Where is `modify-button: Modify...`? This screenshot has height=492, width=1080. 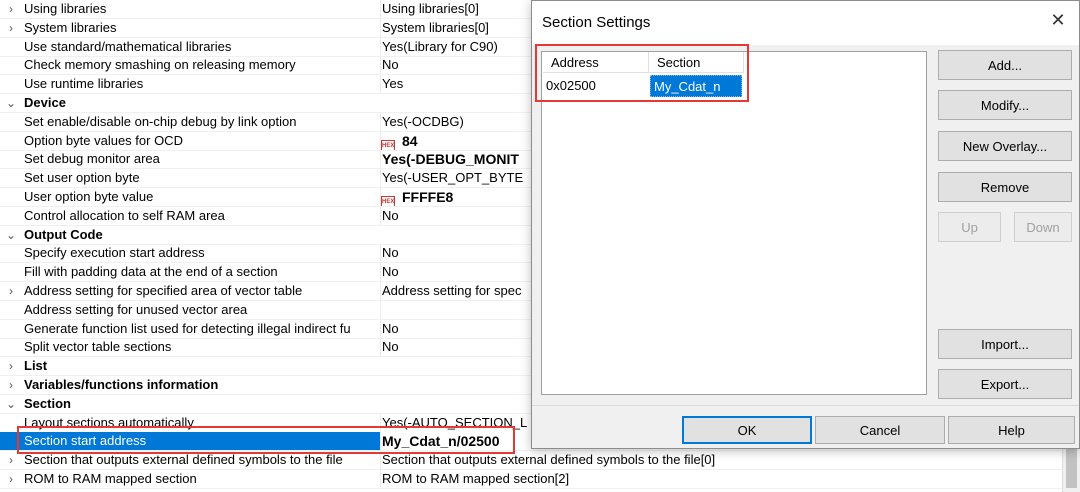
modify-button: Modify... is located at coordinates (1005, 105).